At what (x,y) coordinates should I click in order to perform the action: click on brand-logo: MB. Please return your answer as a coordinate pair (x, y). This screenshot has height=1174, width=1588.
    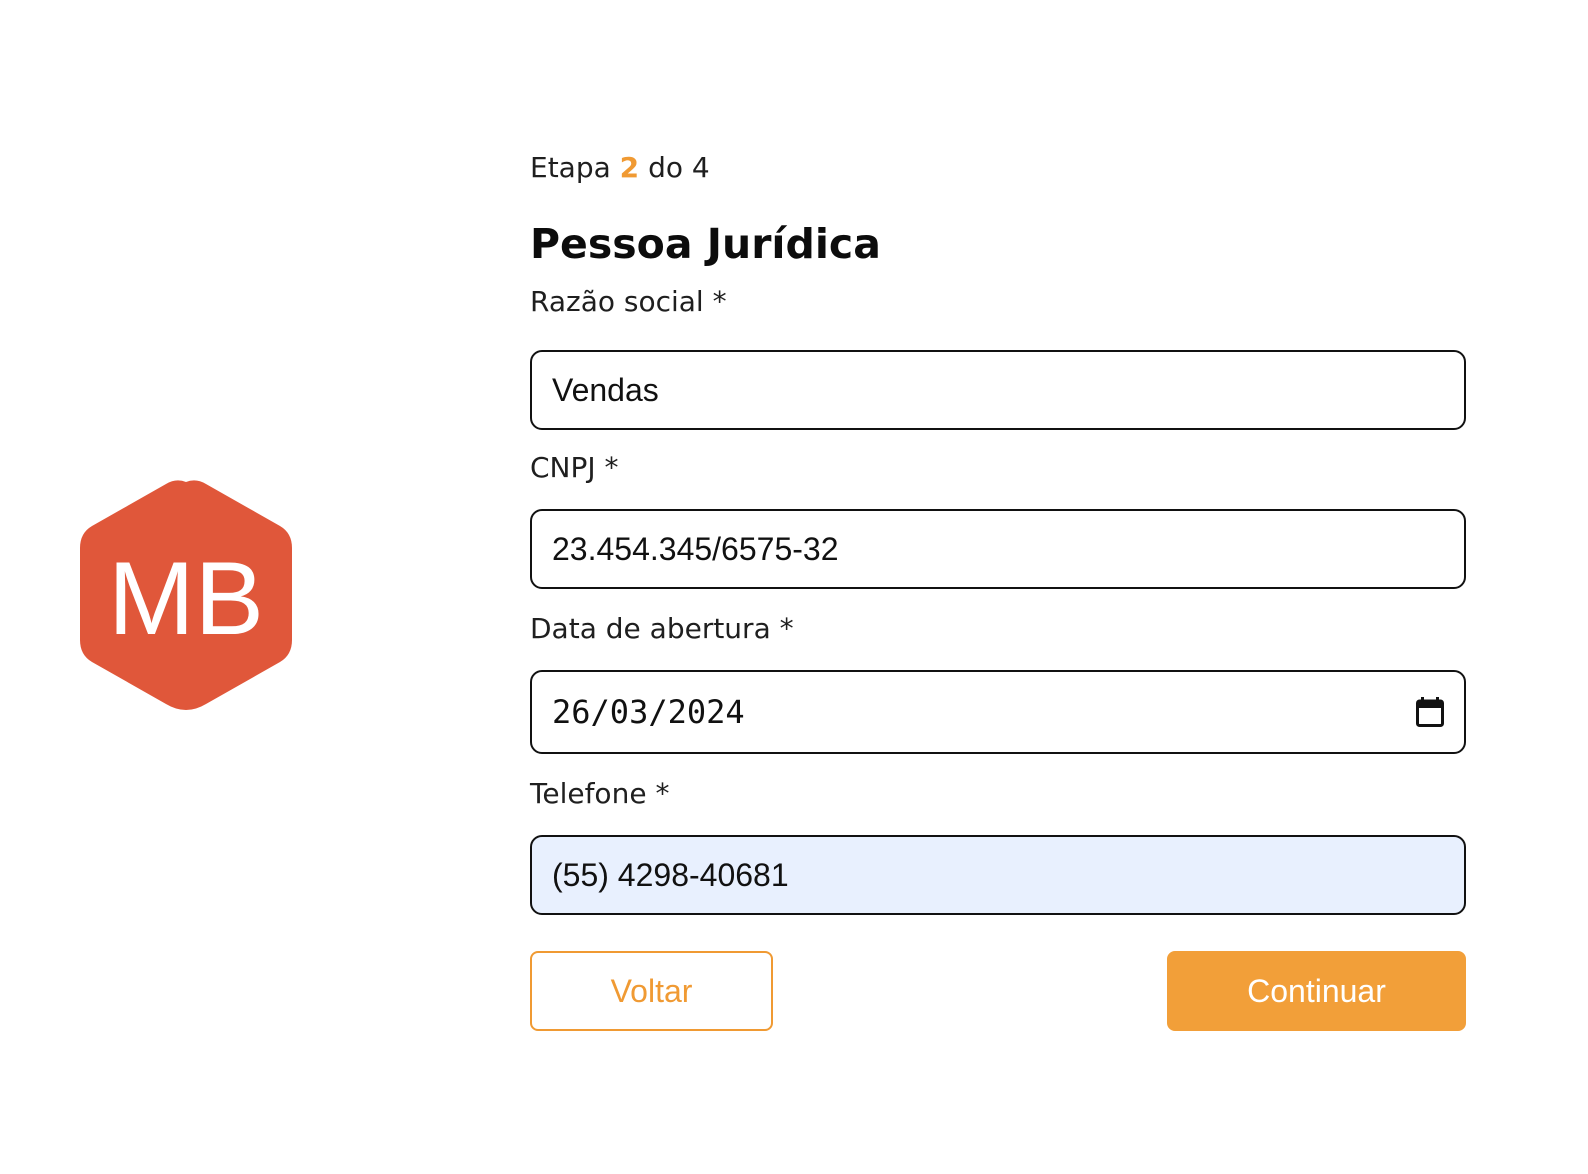
    Looking at the image, I should click on (186, 594).